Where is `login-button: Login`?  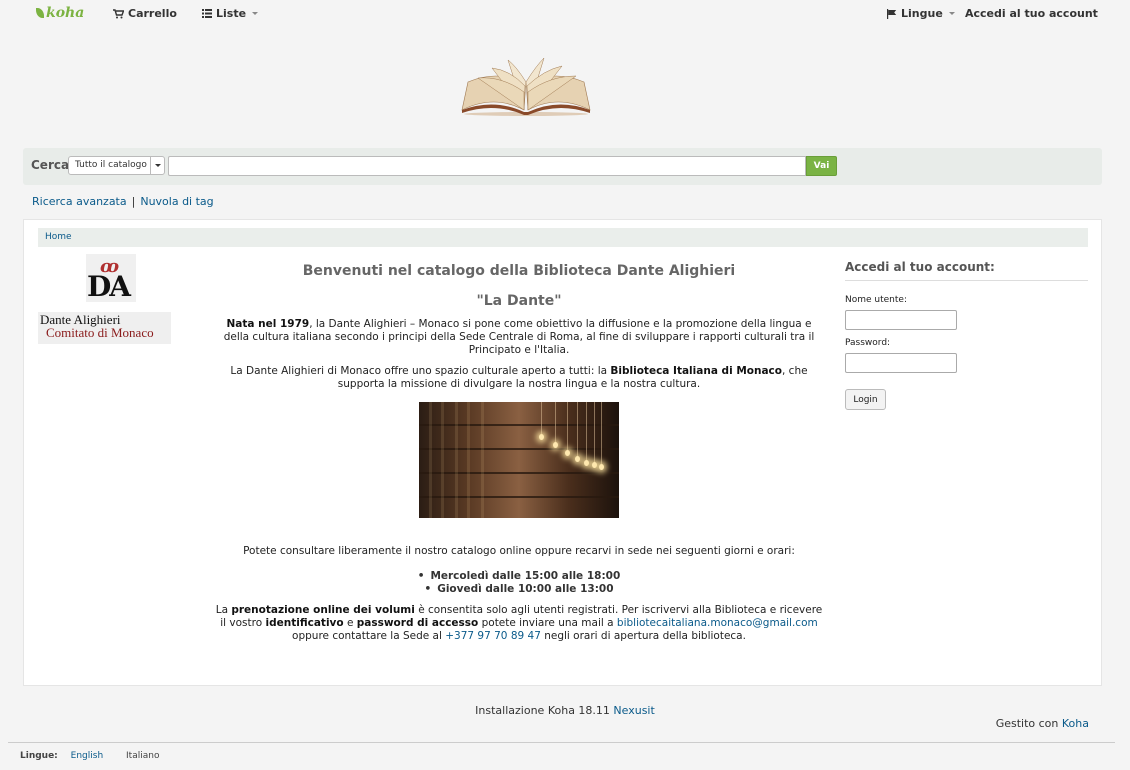
login-button: Login is located at coordinates (865, 399).